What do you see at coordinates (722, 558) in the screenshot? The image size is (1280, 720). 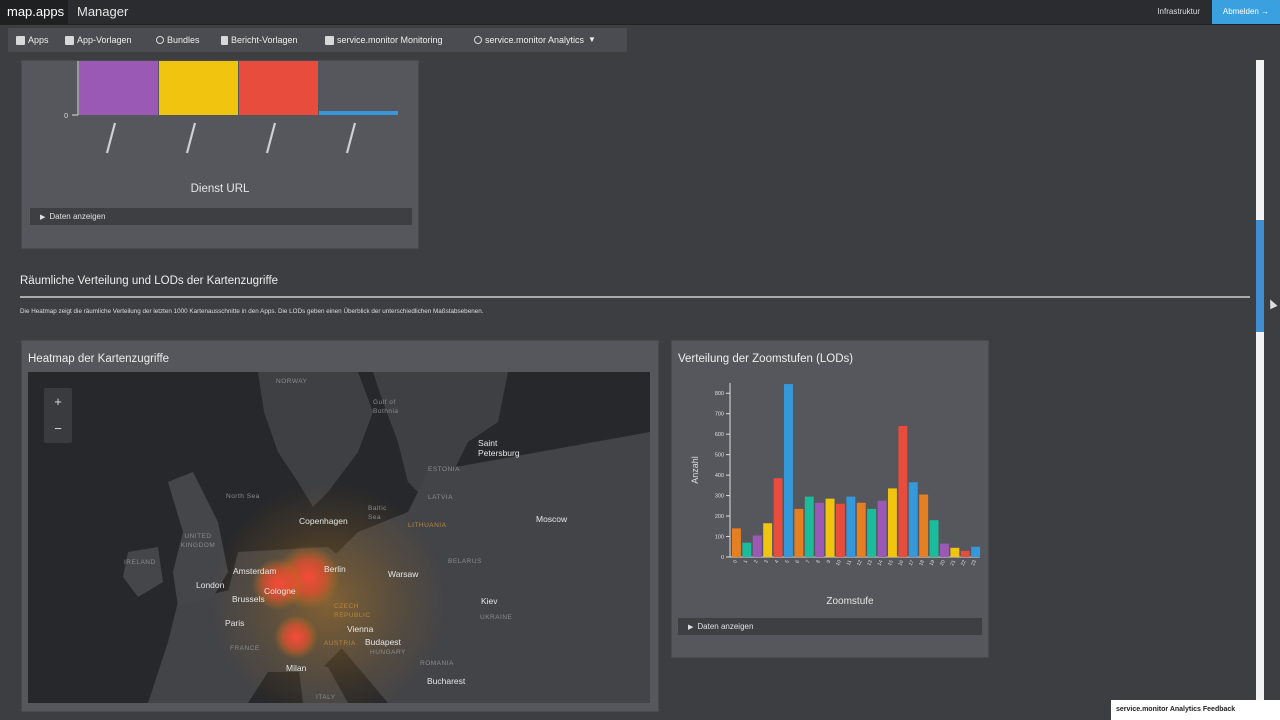 I see `y-tick-label: 0` at bounding box center [722, 558].